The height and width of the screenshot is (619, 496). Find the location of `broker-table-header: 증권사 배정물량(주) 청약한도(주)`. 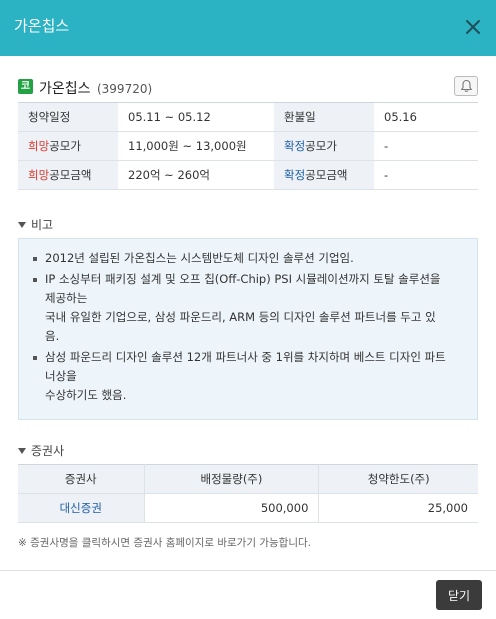

broker-table-header: 증권사 배정물량(주) 청약한도(주) is located at coordinates (248, 479).